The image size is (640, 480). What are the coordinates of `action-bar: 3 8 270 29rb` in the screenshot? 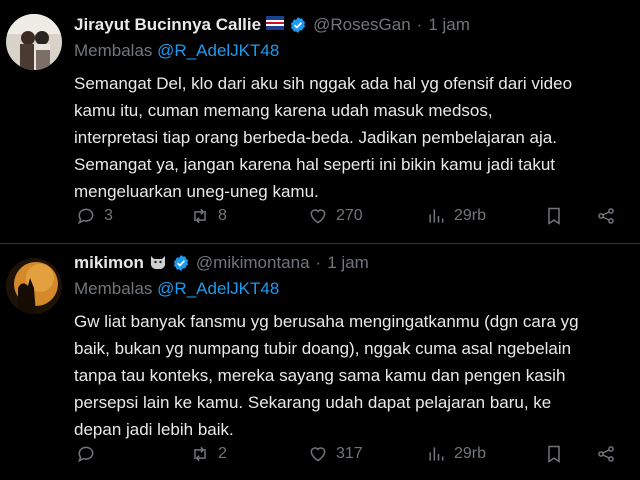 It's located at (352, 216).